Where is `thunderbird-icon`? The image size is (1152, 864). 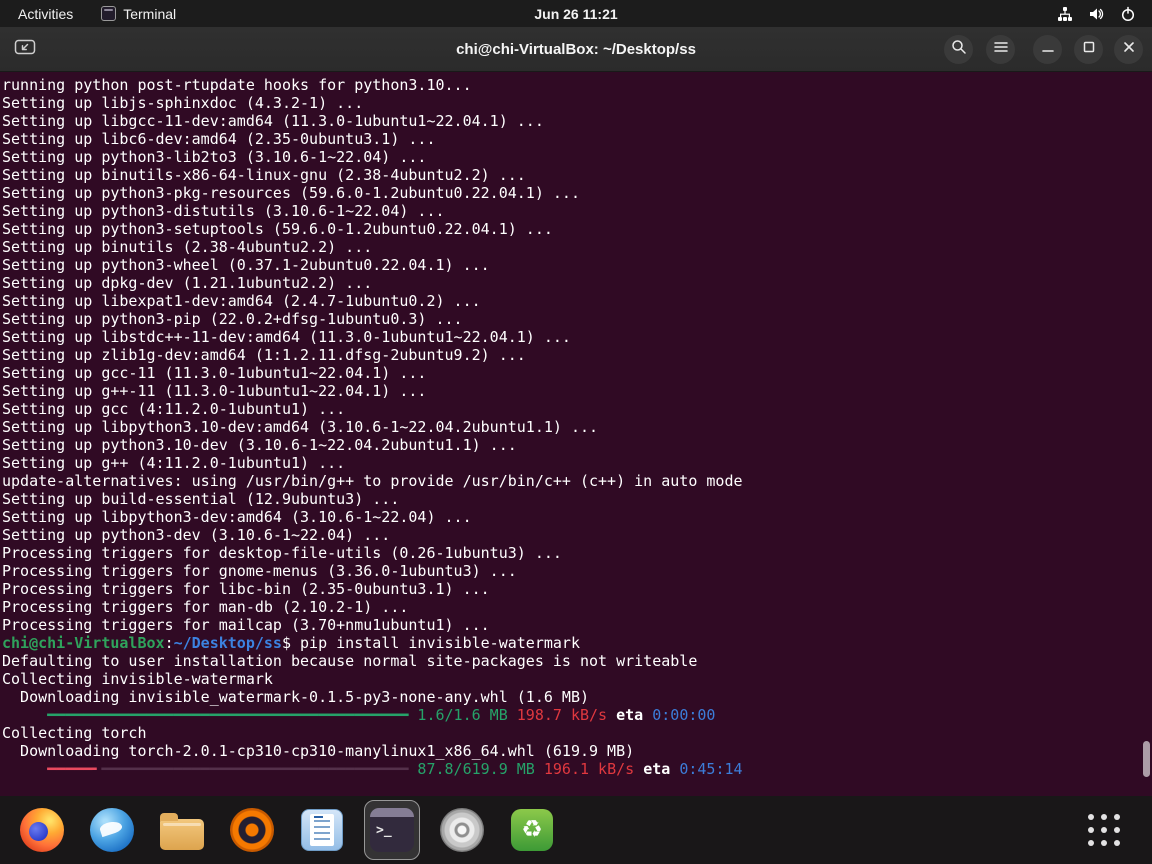 thunderbird-icon is located at coordinates (112, 830).